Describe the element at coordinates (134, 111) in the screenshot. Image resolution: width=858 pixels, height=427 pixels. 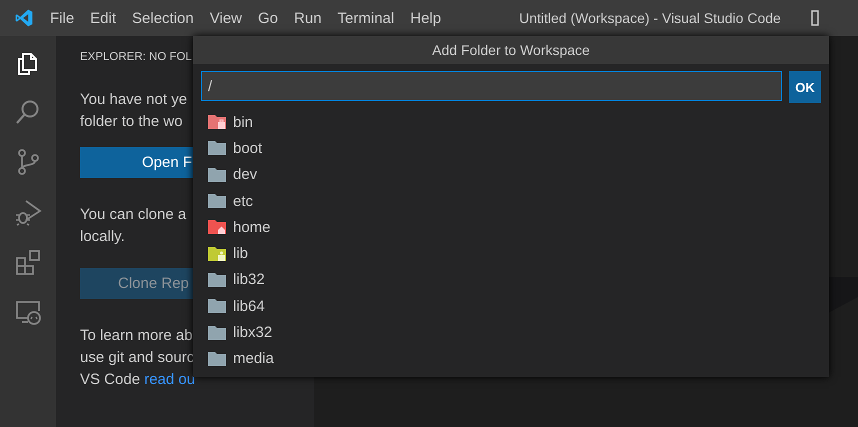
I see `paragraph: You have not ye folder to the wo` at that location.